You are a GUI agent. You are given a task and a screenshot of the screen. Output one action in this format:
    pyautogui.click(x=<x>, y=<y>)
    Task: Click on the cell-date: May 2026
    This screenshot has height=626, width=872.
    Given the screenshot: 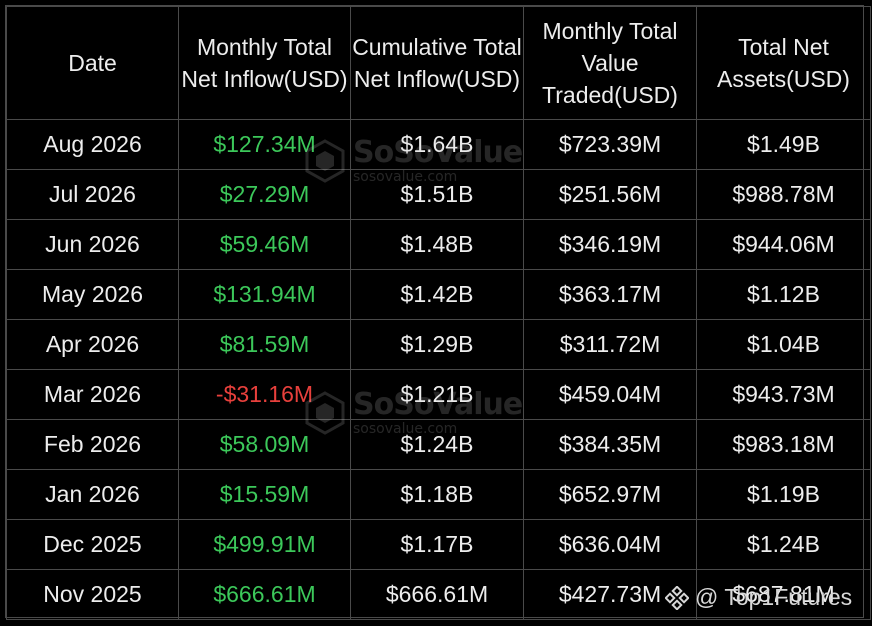 What is the action you would take?
    pyautogui.click(x=92, y=294)
    